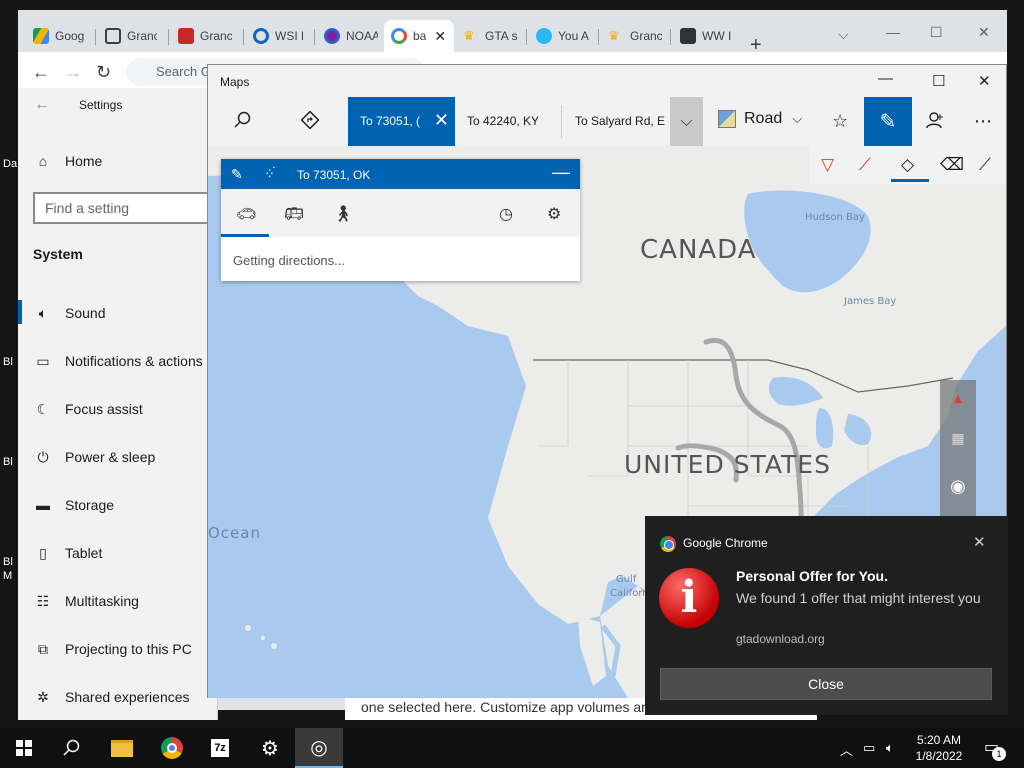 This screenshot has width=1024, height=768. What do you see at coordinates (561, 172) in the screenshot?
I see `minimize-panel-icon: —` at bounding box center [561, 172].